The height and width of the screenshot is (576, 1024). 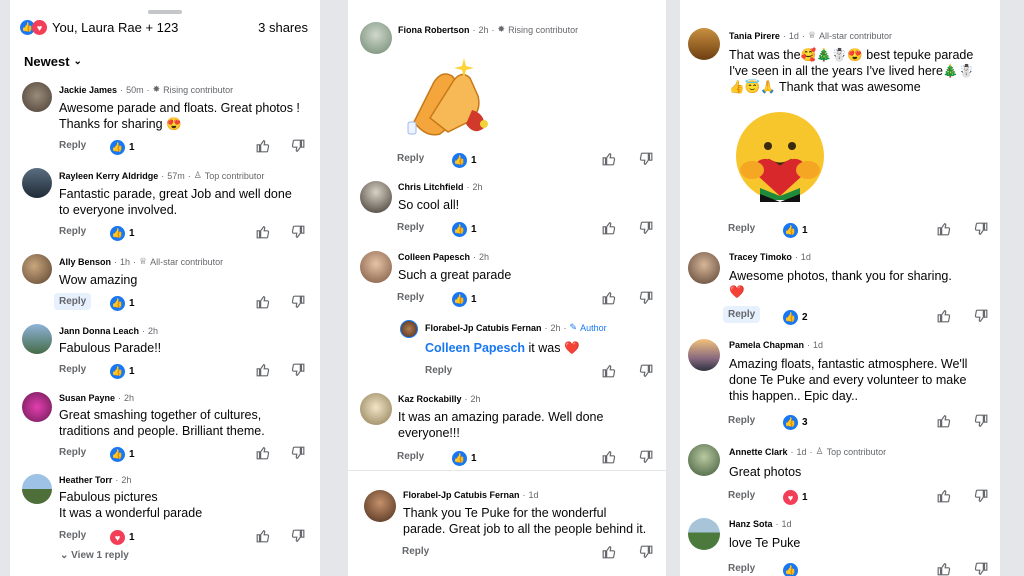 I want to click on commenter-name: Kaz Rockabilly, so click(x=430, y=399).